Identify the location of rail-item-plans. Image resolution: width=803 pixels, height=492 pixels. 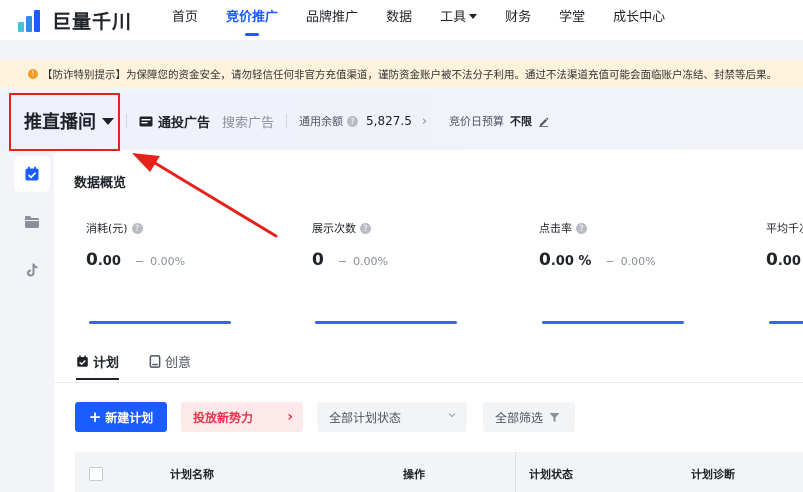
(32, 174).